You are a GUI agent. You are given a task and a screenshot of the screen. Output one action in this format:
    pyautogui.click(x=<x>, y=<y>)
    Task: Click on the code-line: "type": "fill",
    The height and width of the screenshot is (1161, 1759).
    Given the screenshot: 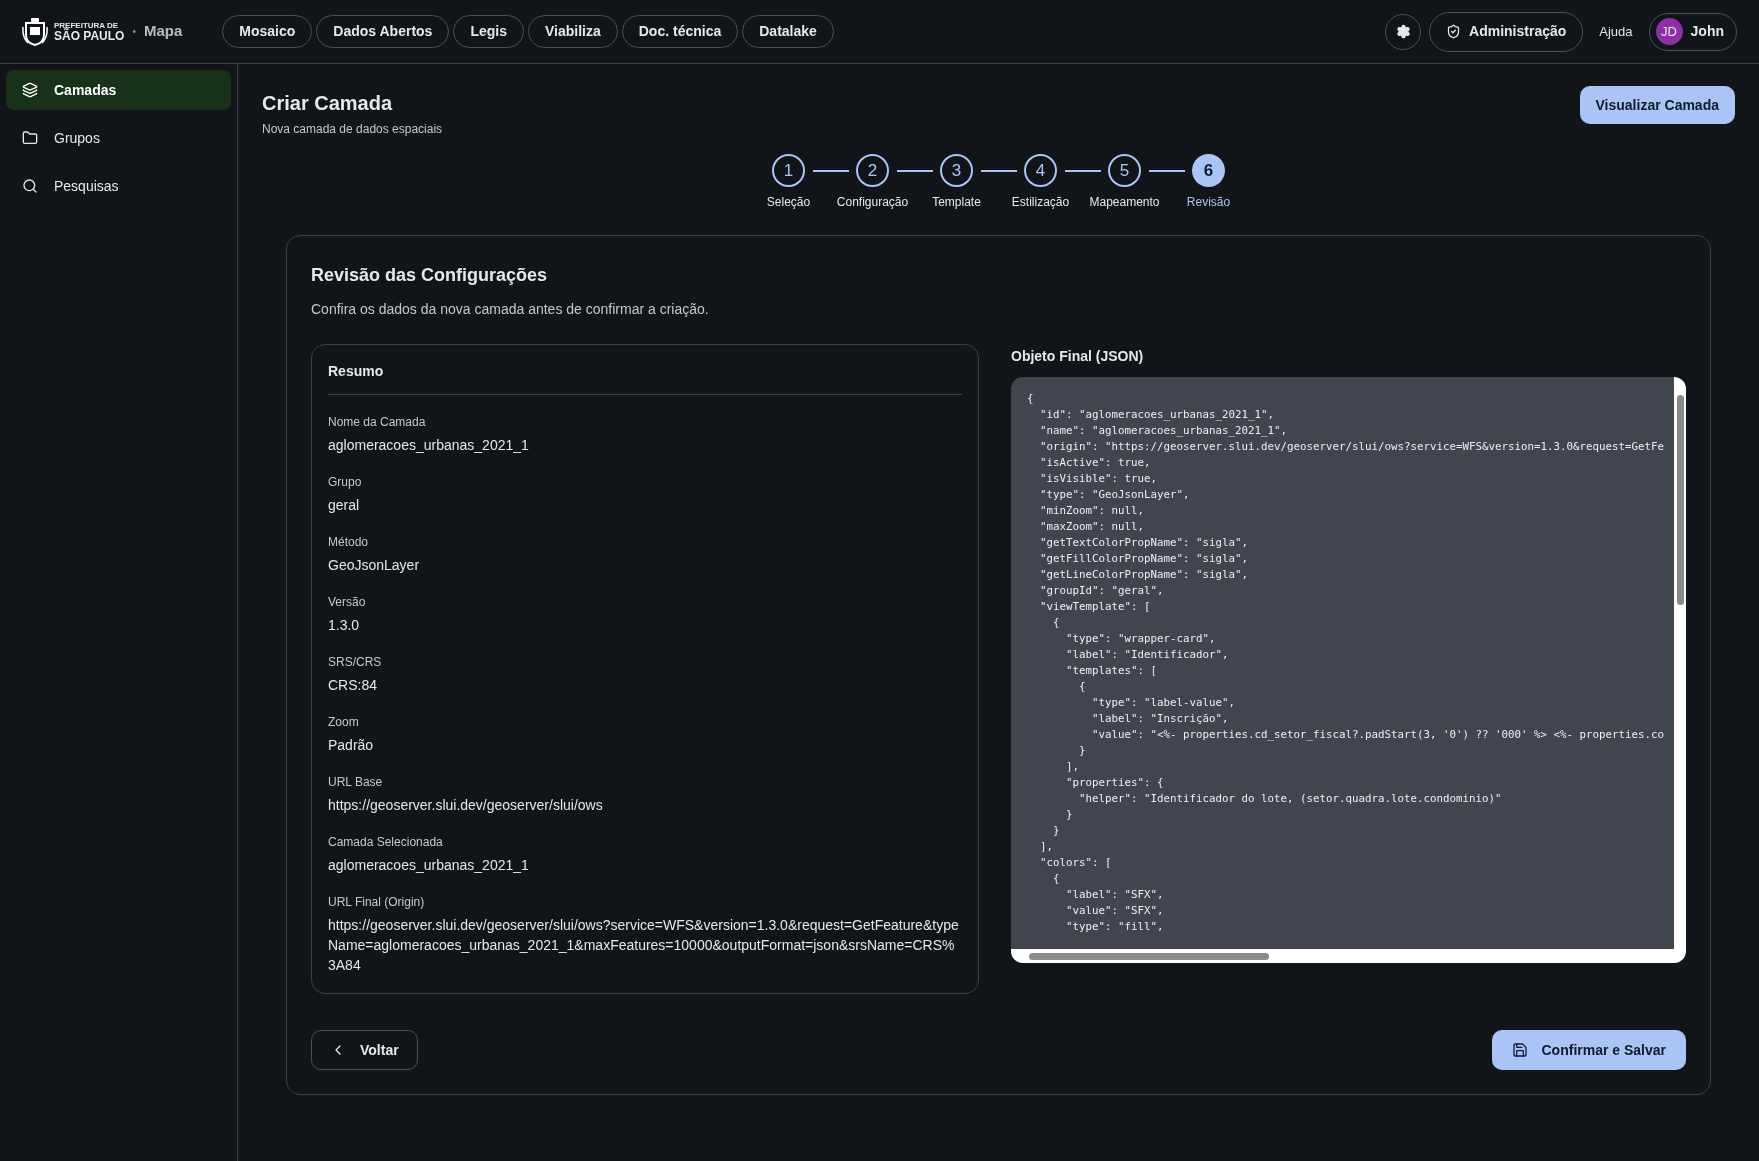 What is the action you would take?
    pyautogui.click(x=1114, y=927)
    